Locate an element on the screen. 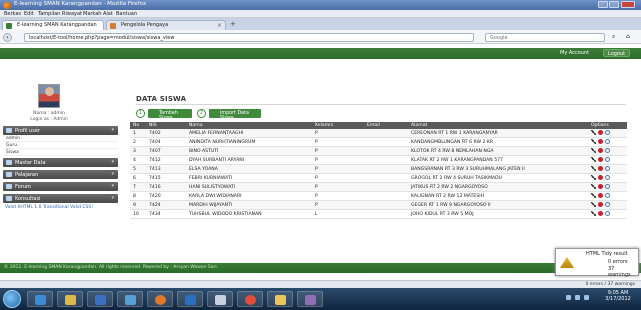 This screenshot has height=310, width=641. tray-icon is located at coordinates (568, 297).